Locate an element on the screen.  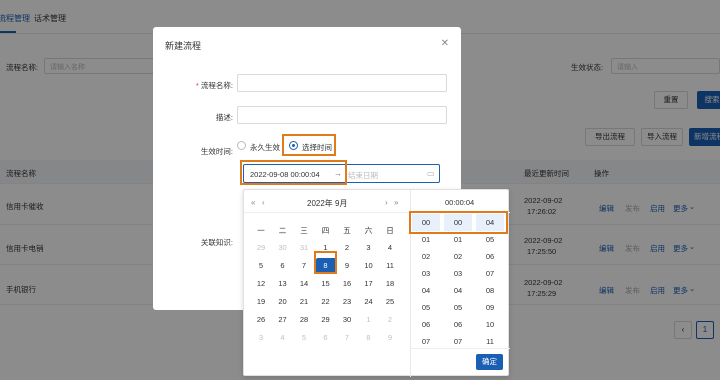
calendar-day: 8 is located at coordinates (369, 338).